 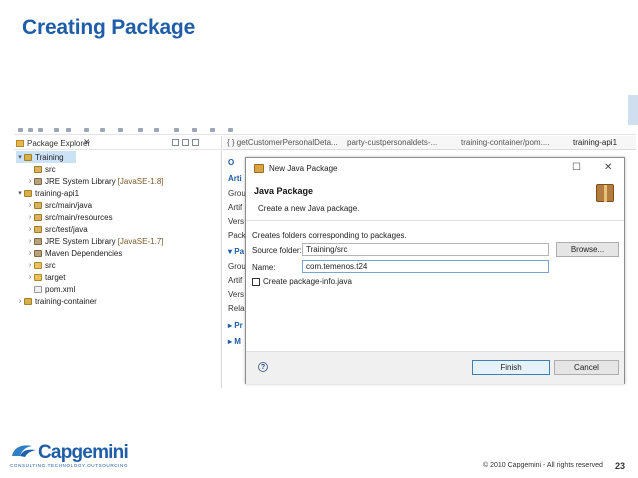 I want to click on tree-item: › training-container, so click(x=56, y=301).